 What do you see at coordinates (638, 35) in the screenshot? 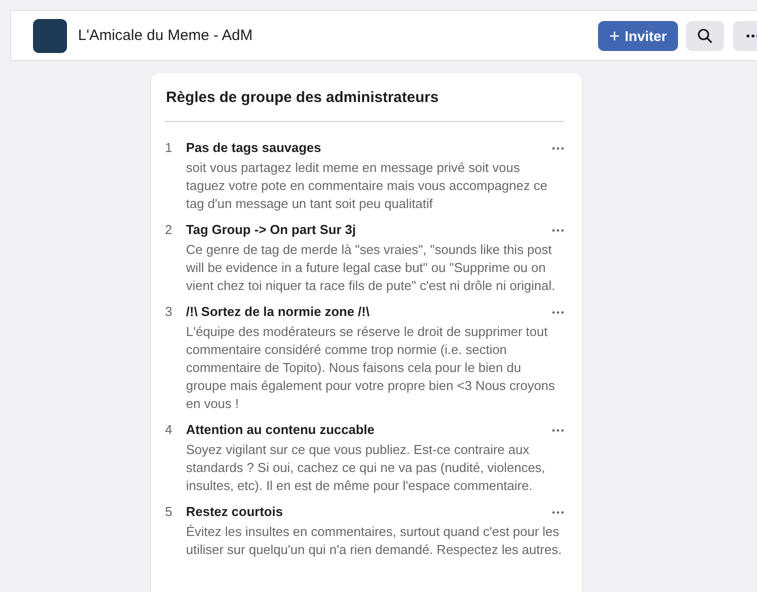
I see `invite-button: + Inviter` at bounding box center [638, 35].